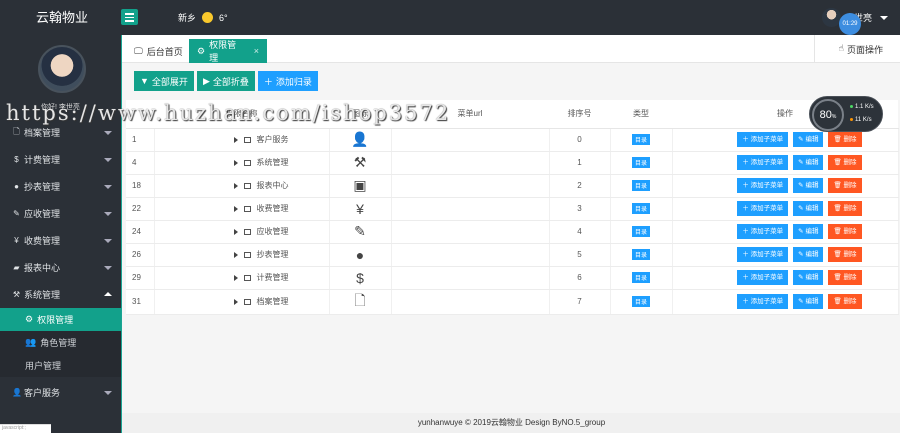 This screenshot has width=900, height=433. Describe the element at coordinates (228, 51) in the screenshot. I see `tab-permission: ⚙ 权限管理 ×` at that location.